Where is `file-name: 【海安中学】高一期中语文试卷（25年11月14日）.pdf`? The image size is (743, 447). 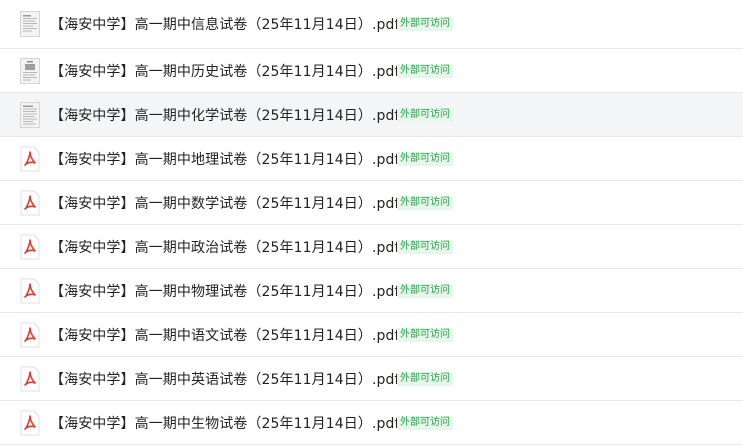 file-name: 【海安中学】高一期中语文试卷（25年11月14日）.pdf is located at coordinates (225, 335).